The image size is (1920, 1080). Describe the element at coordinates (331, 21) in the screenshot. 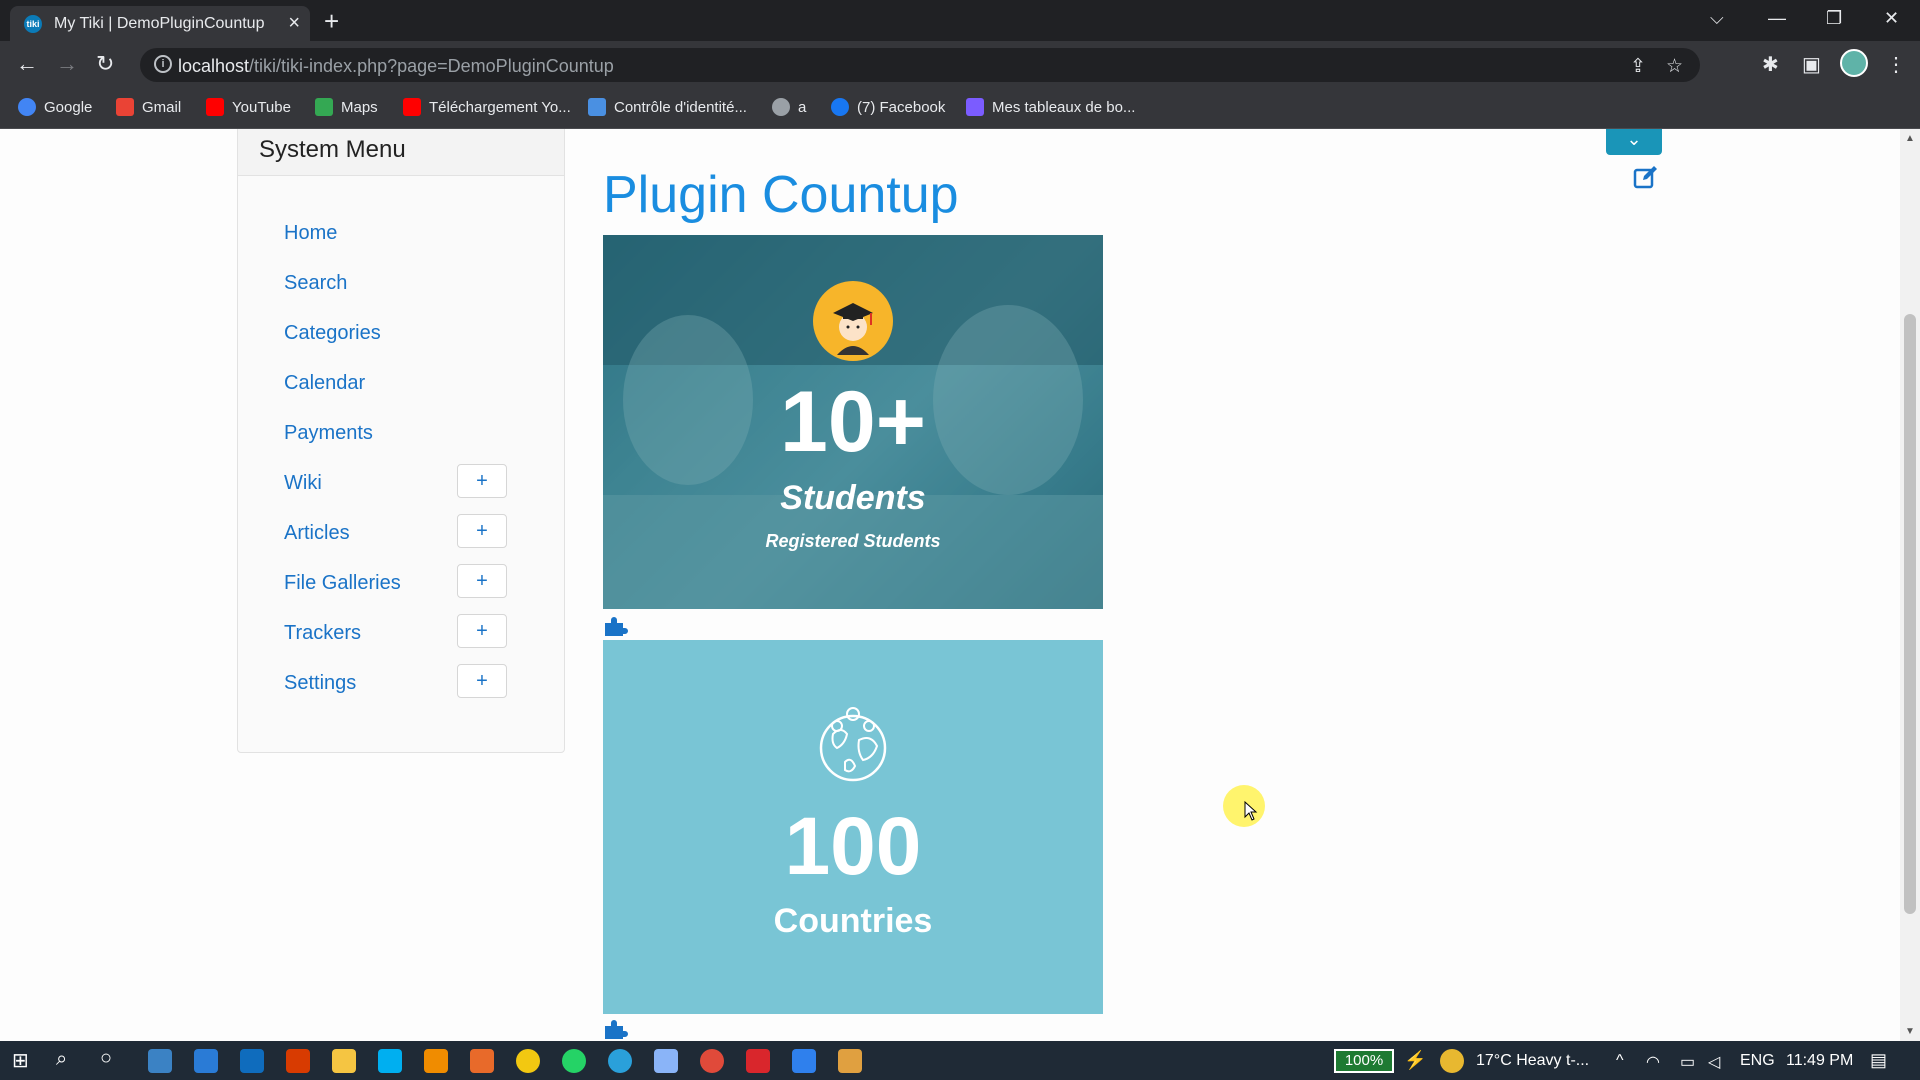

I see `new-tab-icon: +` at that location.